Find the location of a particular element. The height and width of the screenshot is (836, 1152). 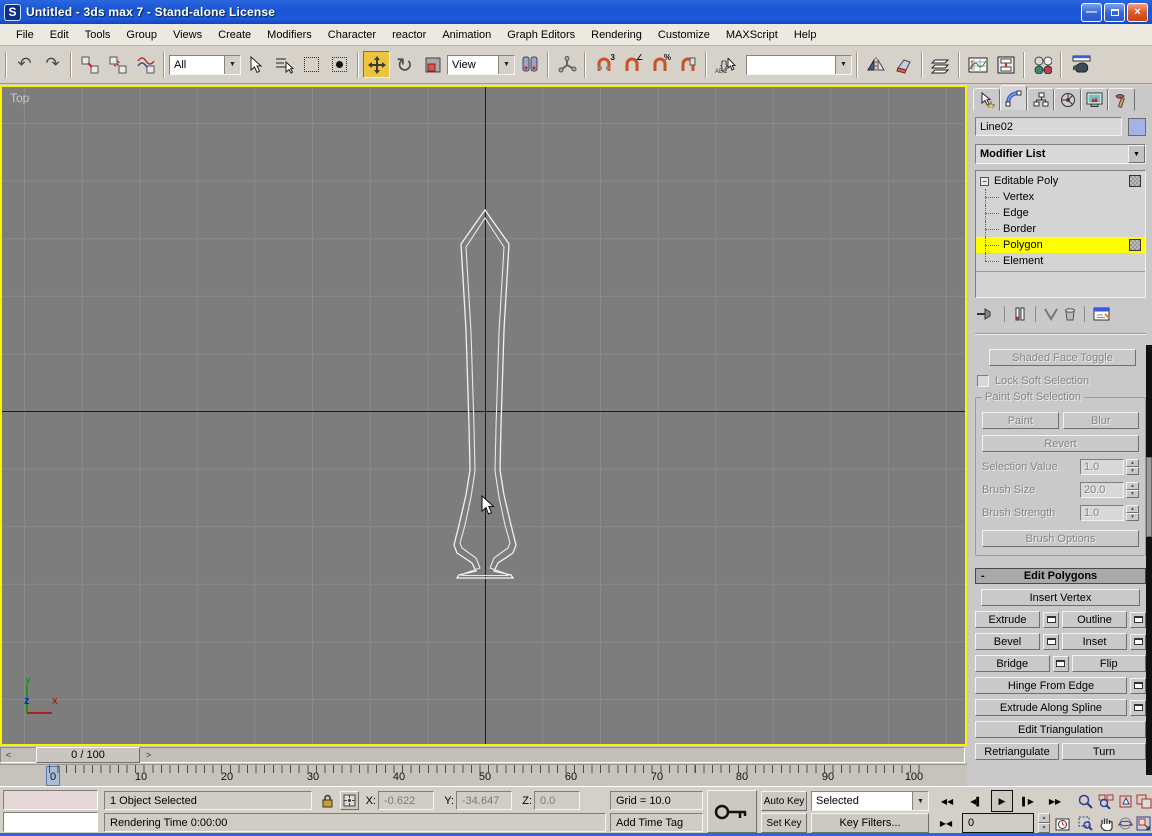

select-and-scale-button is located at coordinates (432, 64).